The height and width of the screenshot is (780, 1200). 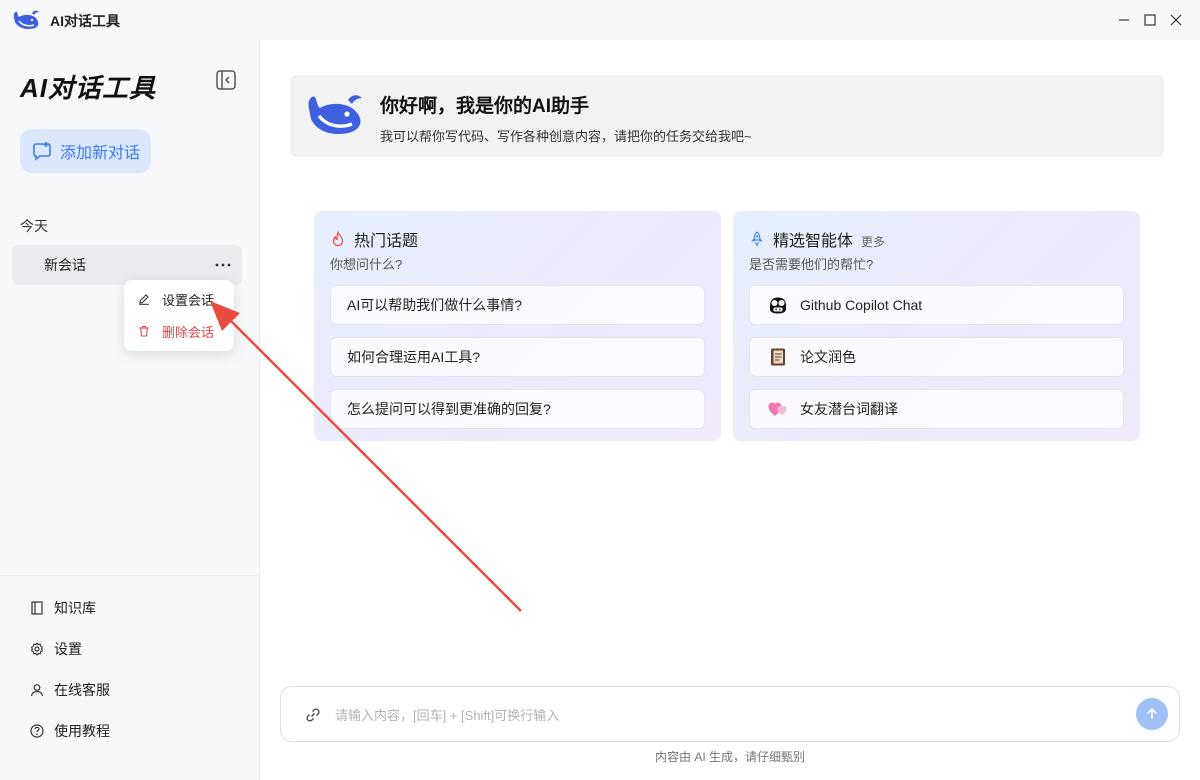 I want to click on hot-topic-item: 怎么提问可以得到更准确的回复?, so click(x=517, y=409).